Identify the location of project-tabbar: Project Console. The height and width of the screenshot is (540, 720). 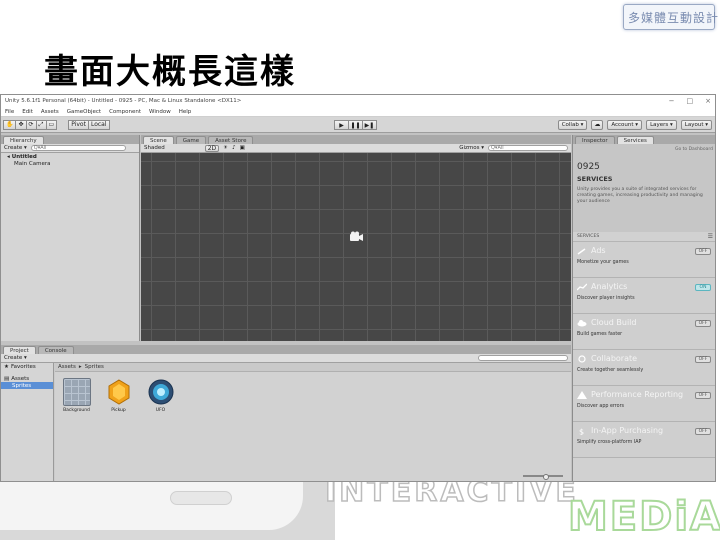
(286, 349).